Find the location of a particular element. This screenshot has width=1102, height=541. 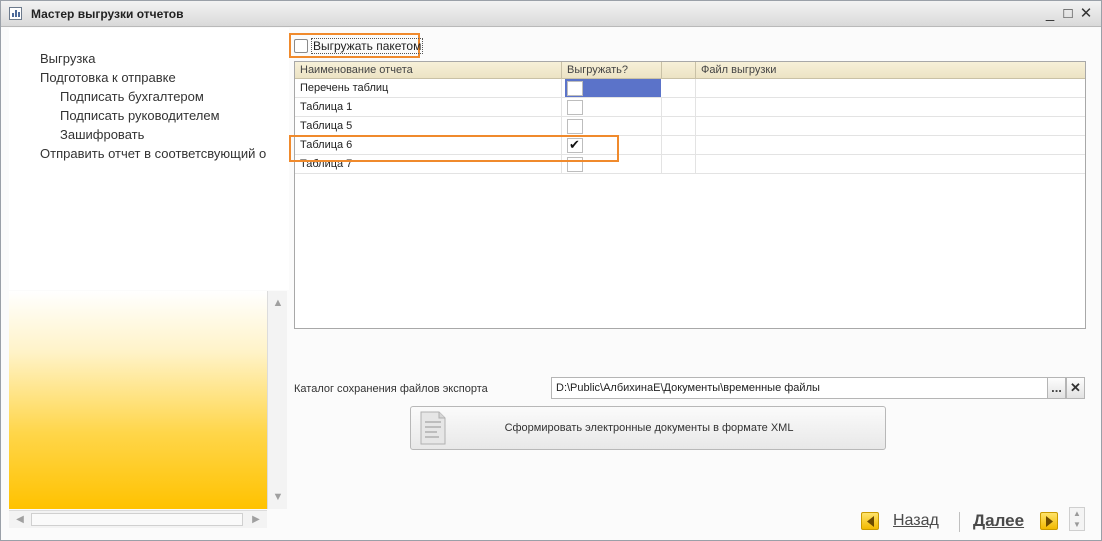

column-header-file: Файл выгрузки is located at coordinates (890, 70).